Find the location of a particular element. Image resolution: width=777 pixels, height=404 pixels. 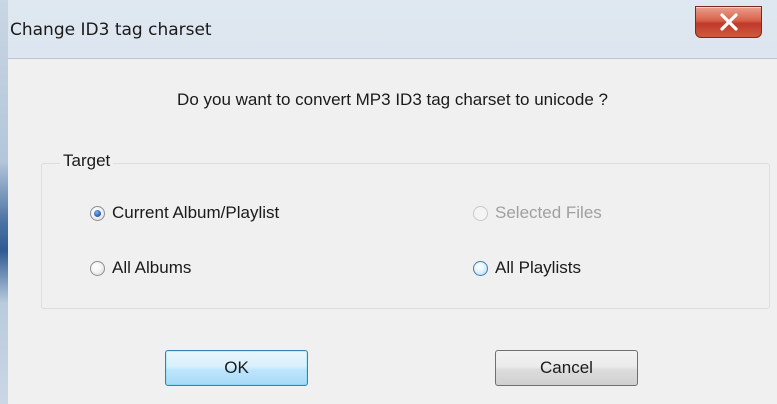

close-x-icon is located at coordinates (729, 22).